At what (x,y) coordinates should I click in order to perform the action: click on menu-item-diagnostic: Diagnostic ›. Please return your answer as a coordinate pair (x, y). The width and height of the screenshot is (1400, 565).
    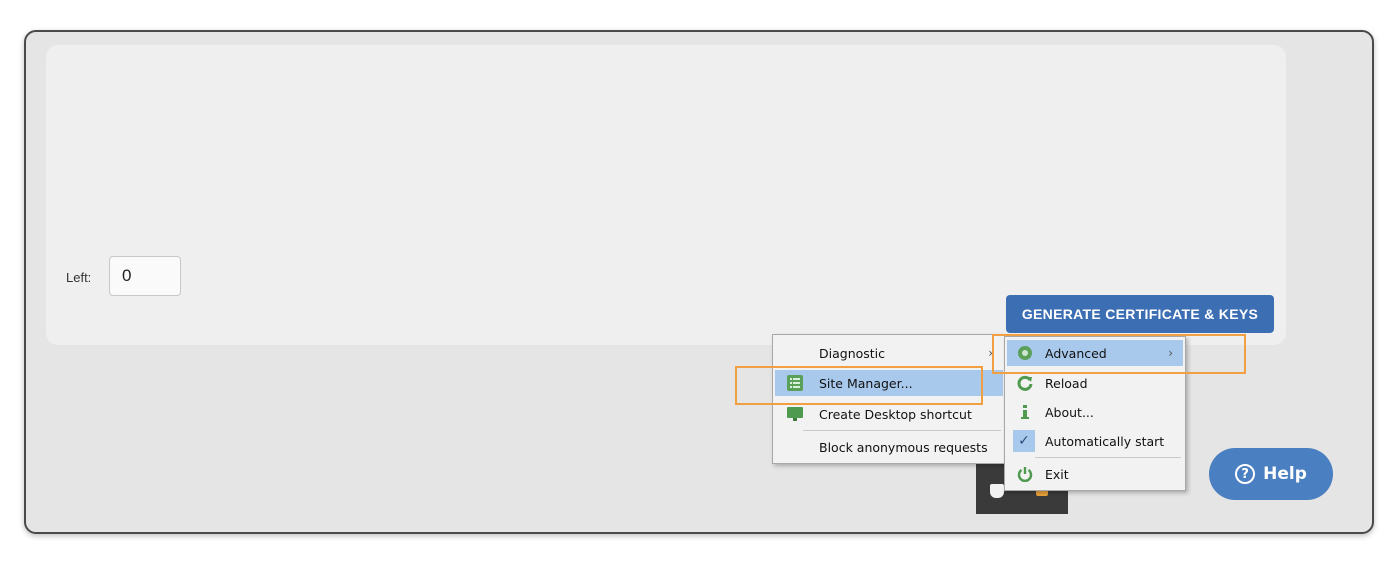
    Looking at the image, I should click on (889, 353).